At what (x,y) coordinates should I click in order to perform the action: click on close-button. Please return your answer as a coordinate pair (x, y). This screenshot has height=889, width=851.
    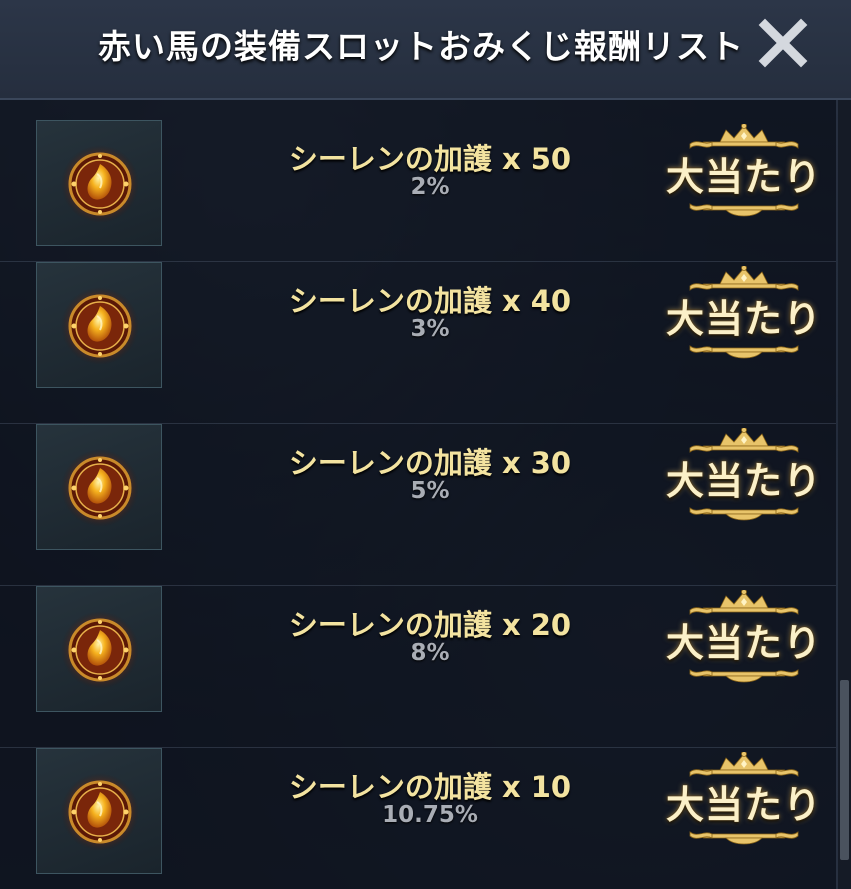
    Looking at the image, I should click on (783, 43).